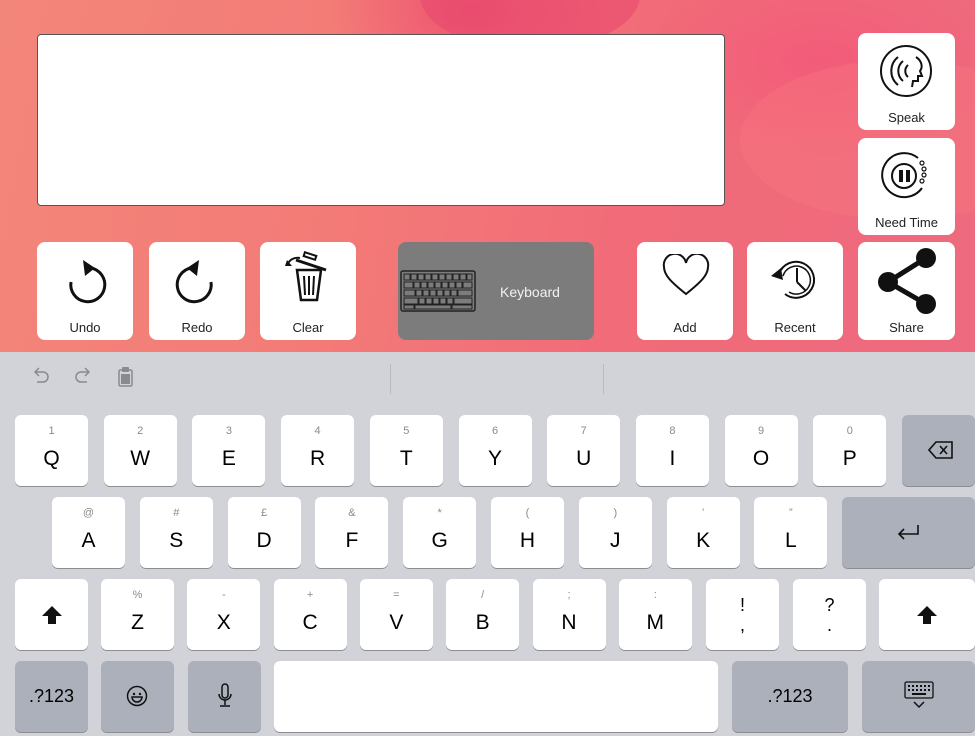 This screenshot has height=736, width=975. I want to click on dismiss-keyboard-key, so click(918, 696).